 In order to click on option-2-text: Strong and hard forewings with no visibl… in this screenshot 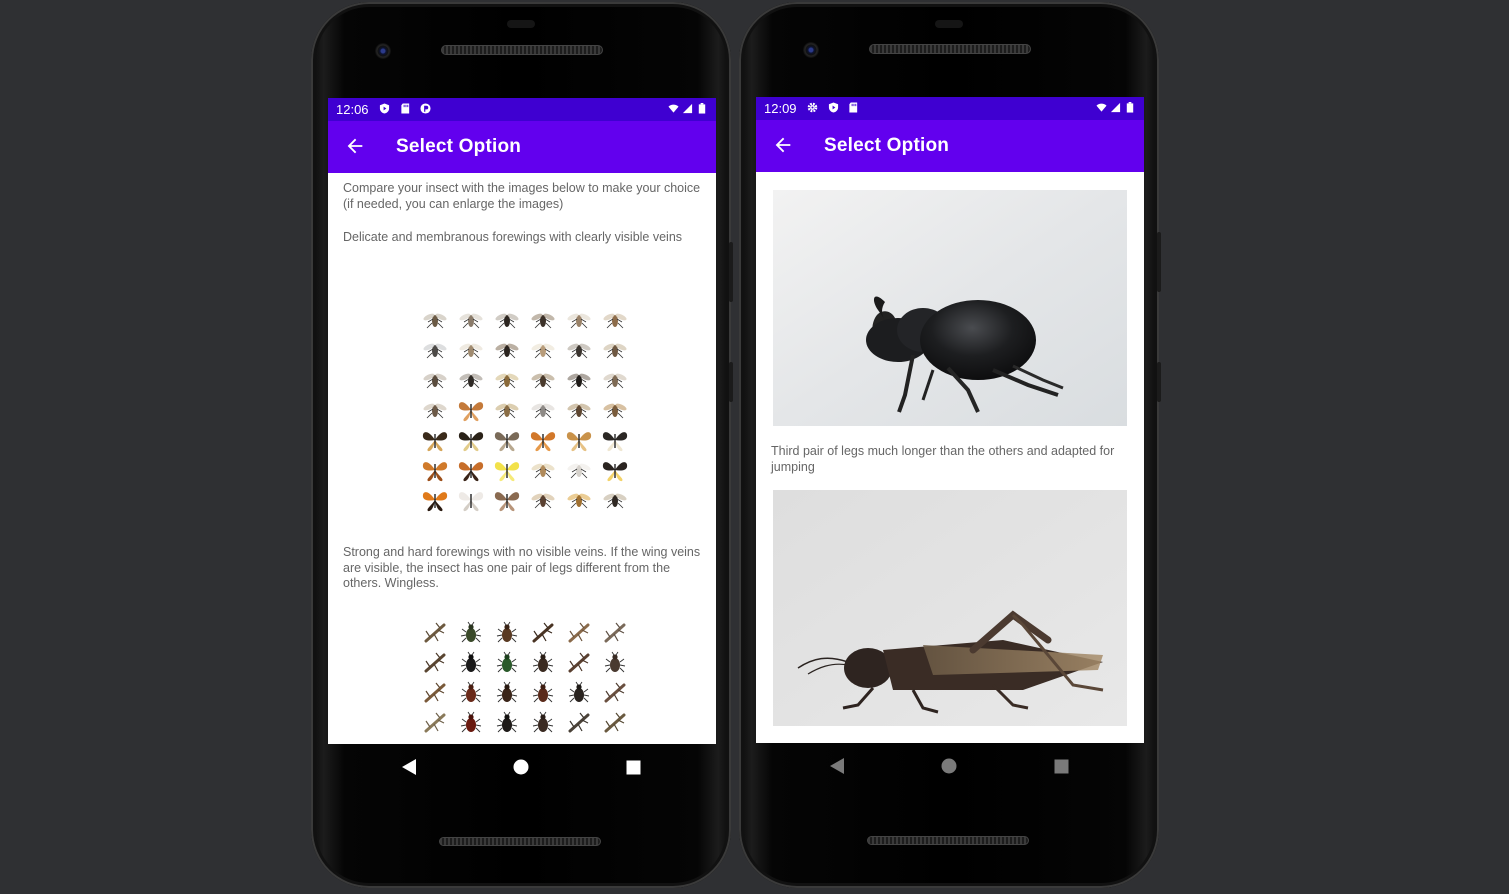, I will do `click(522, 568)`.